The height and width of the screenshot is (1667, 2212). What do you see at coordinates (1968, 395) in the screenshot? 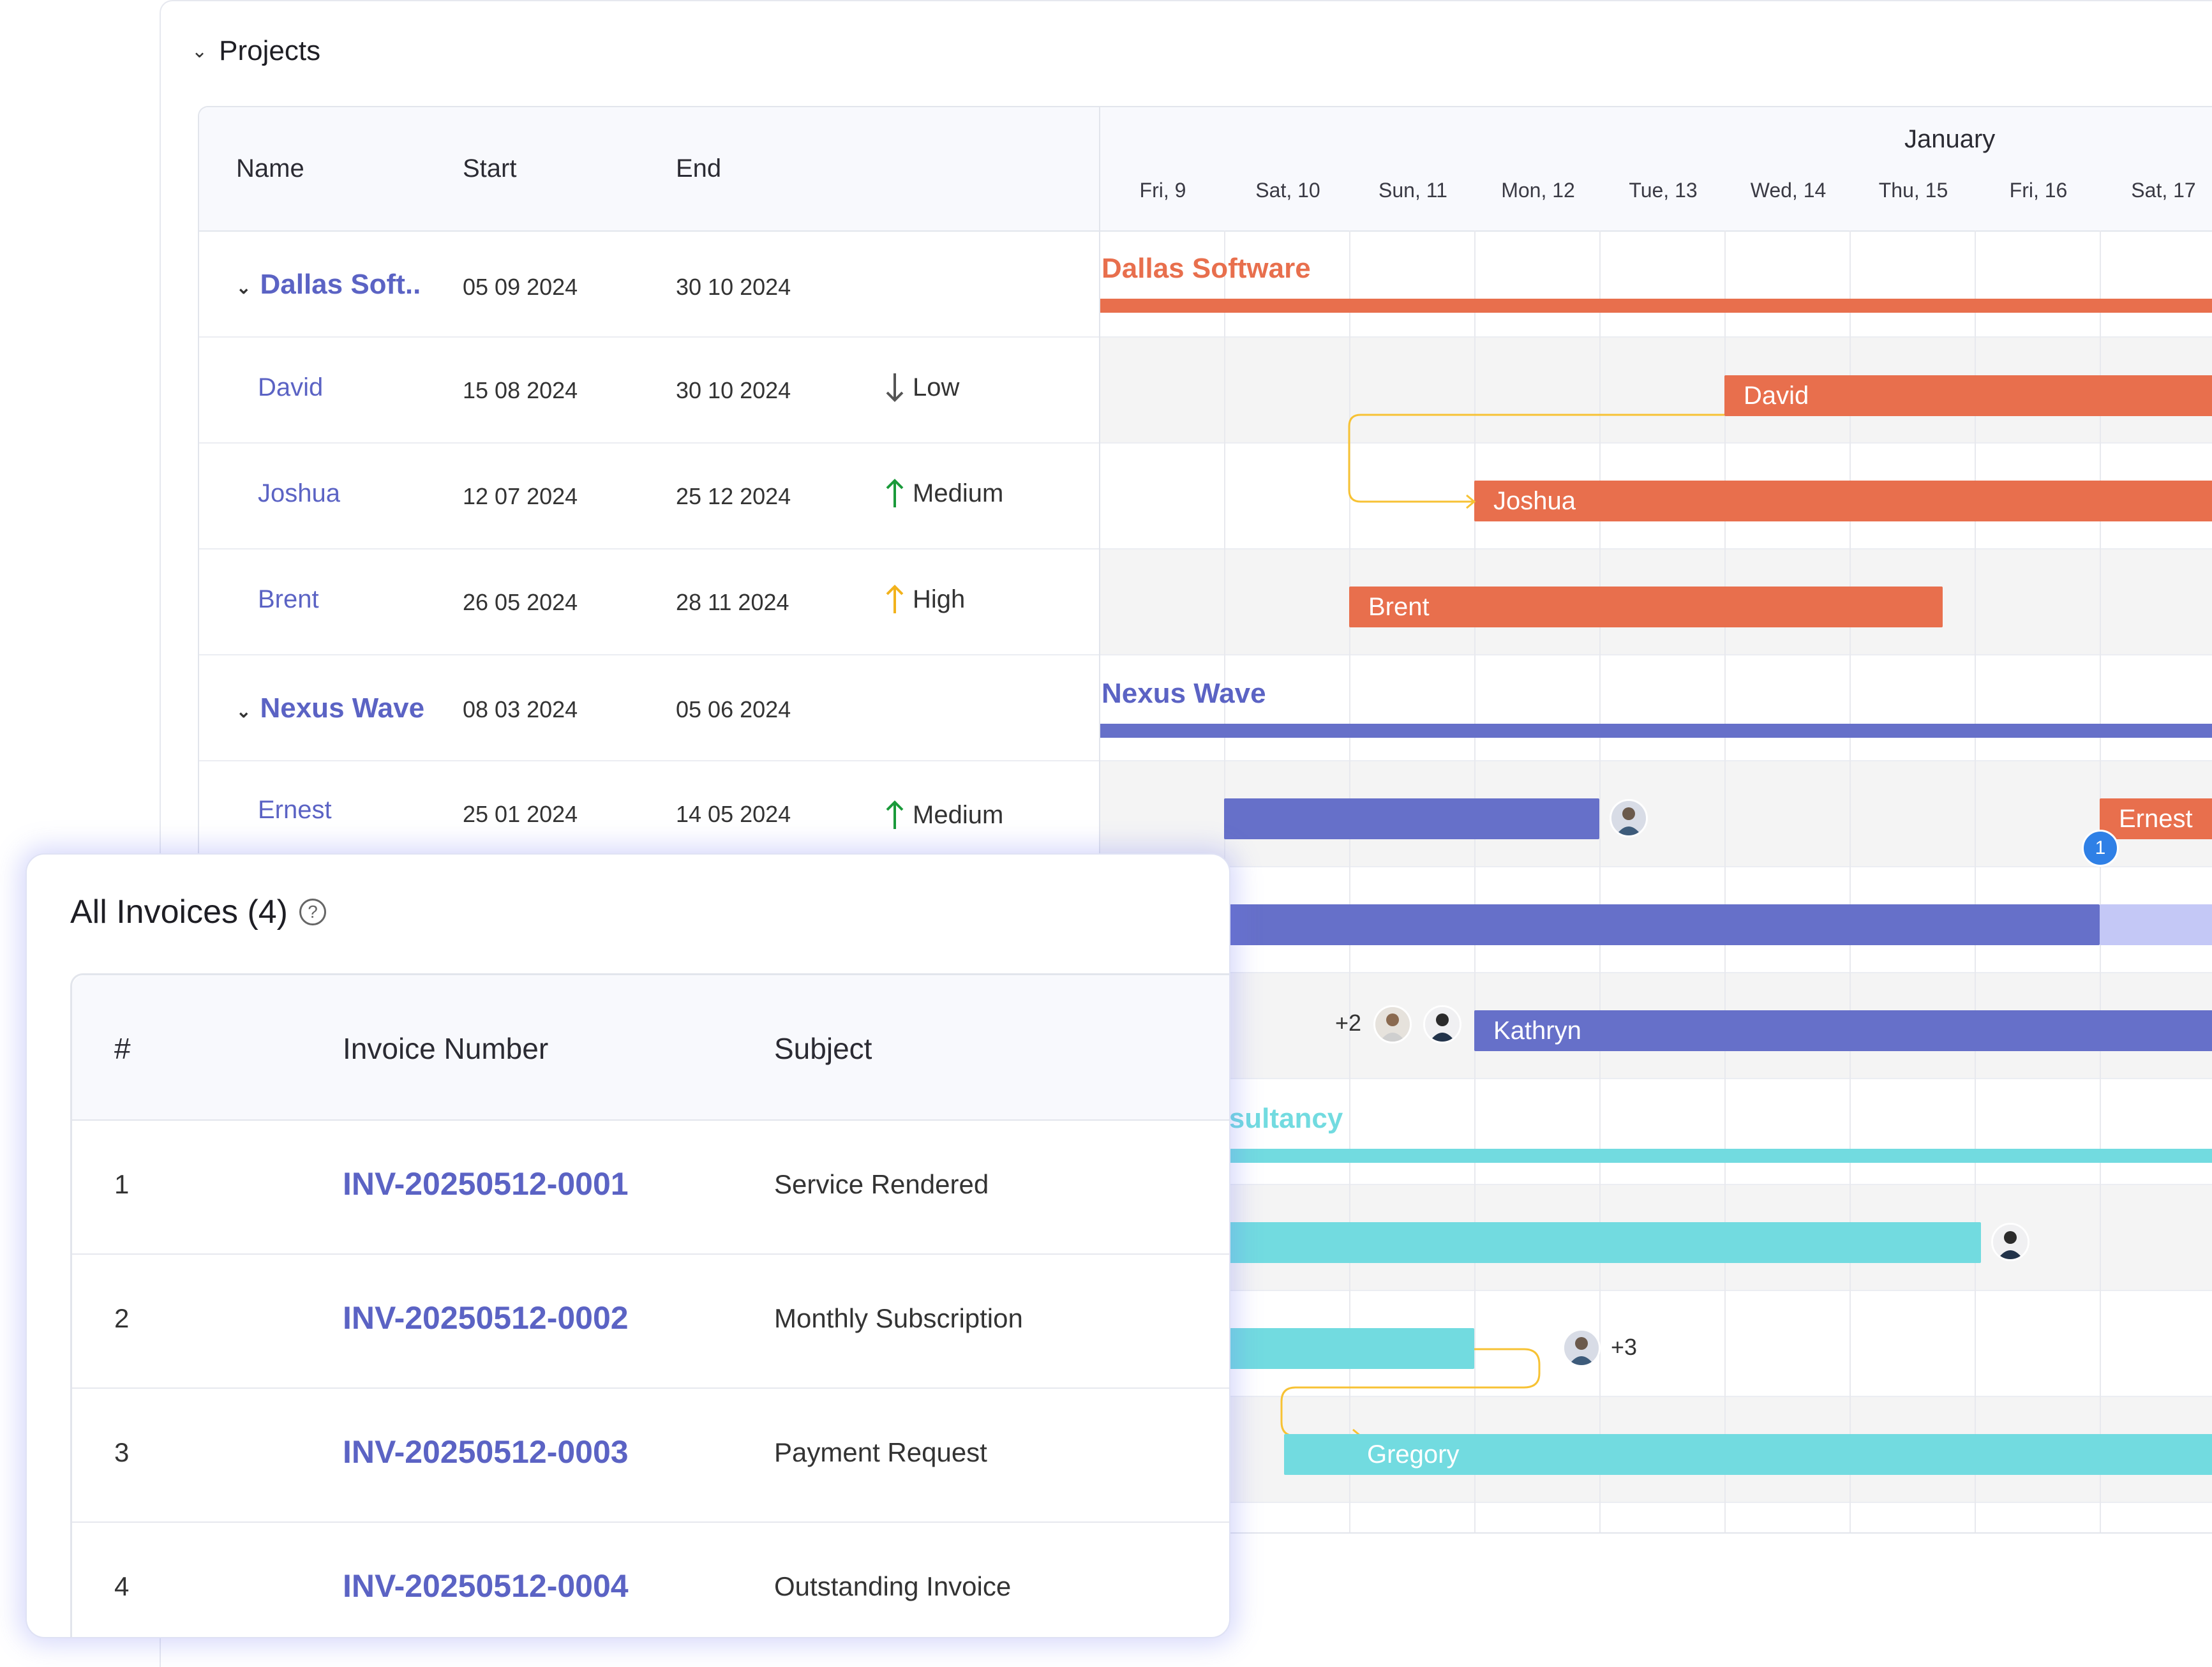
I see `task-bar-david: David` at bounding box center [1968, 395].